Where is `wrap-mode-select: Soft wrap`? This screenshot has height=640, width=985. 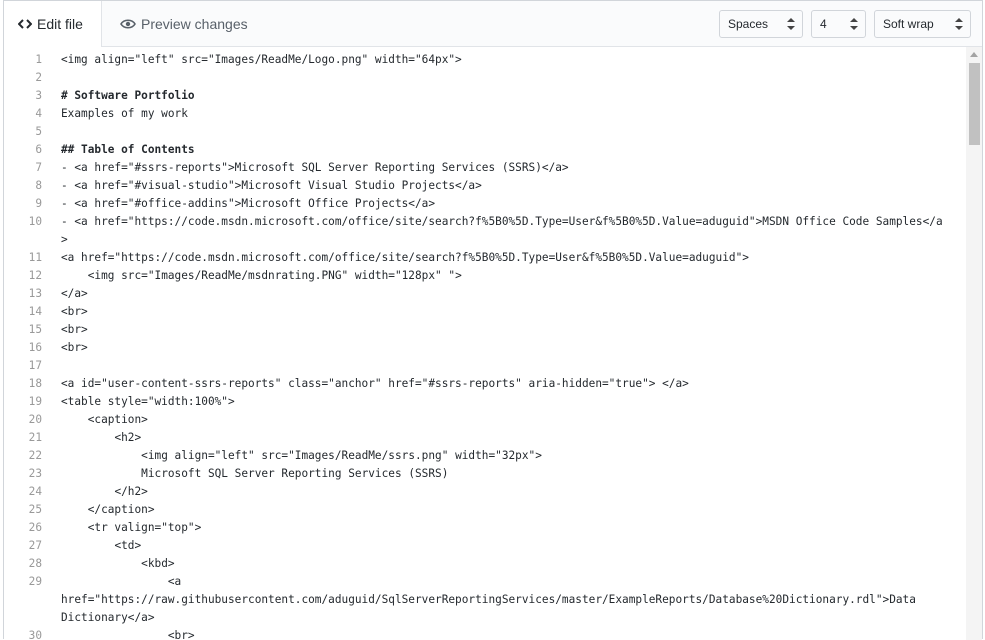 wrap-mode-select: Soft wrap is located at coordinates (922, 24).